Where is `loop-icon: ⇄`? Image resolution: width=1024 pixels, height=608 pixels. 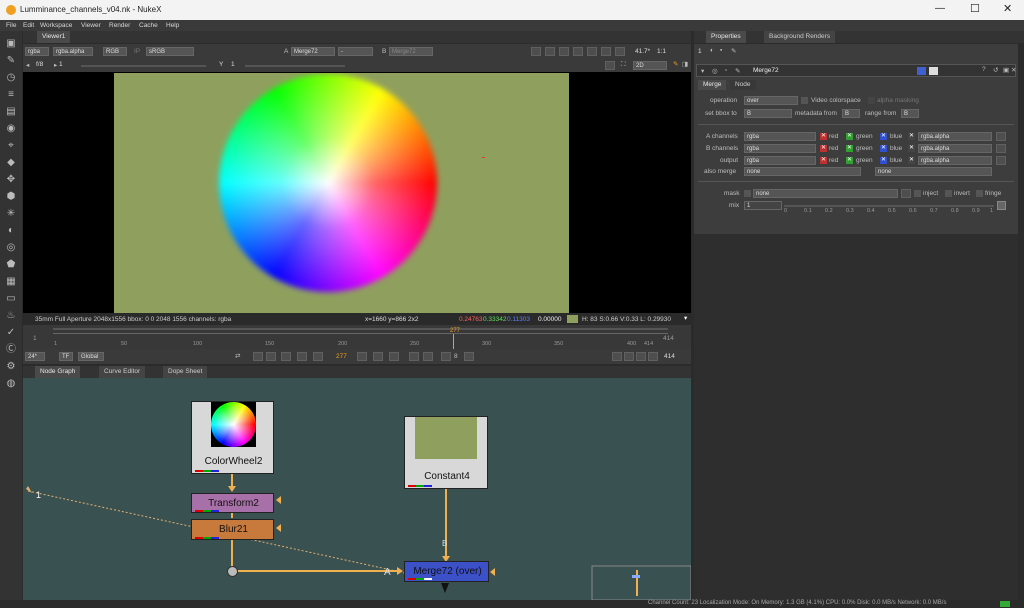
loop-icon: ⇄ is located at coordinates (237, 356).